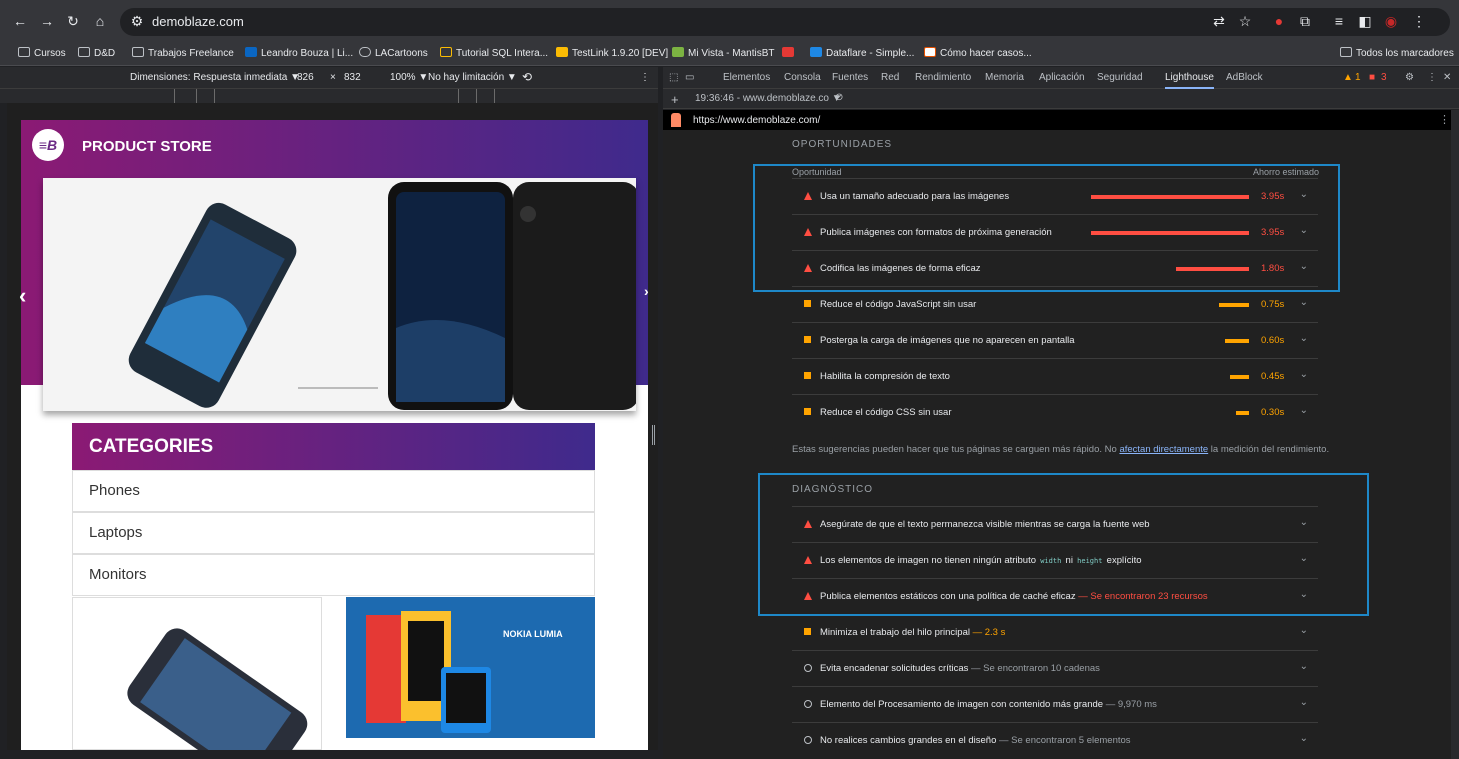  Describe the element at coordinates (470, 667) in the screenshot. I see `product-card-nokia: NOKIA LUMIA` at that location.